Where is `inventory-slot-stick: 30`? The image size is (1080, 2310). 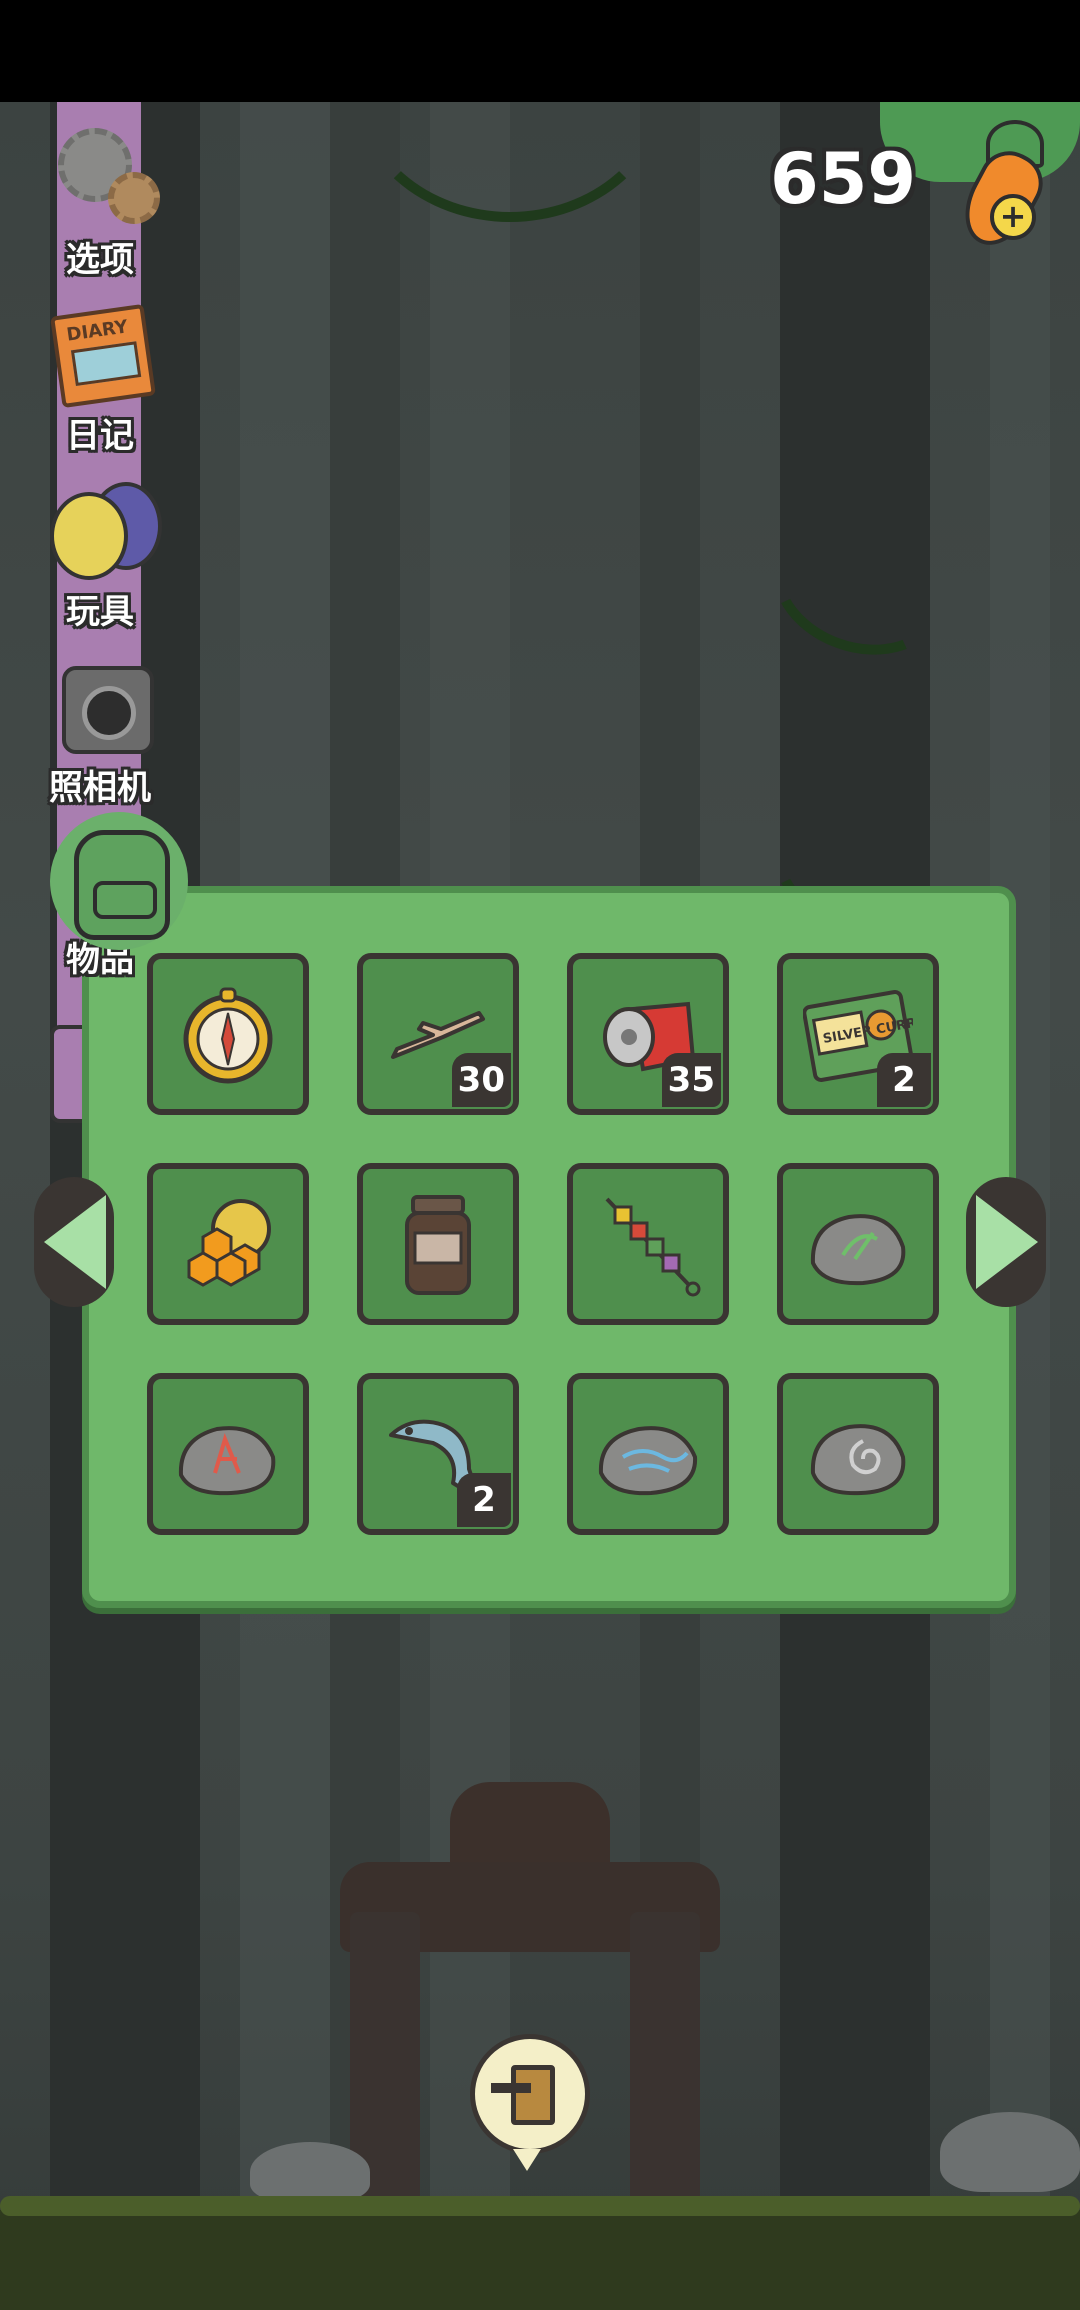 inventory-slot-stick: 30 is located at coordinates (438, 1034).